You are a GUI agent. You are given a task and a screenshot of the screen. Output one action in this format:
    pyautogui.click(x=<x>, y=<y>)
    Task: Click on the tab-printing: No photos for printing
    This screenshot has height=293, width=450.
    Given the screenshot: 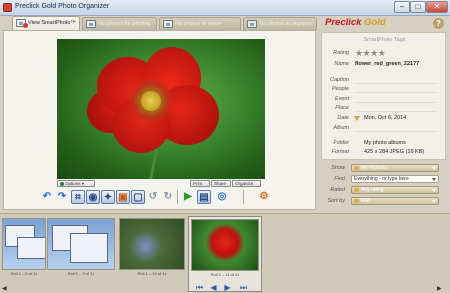 What is the action you would take?
    pyautogui.click(x=119, y=23)
    